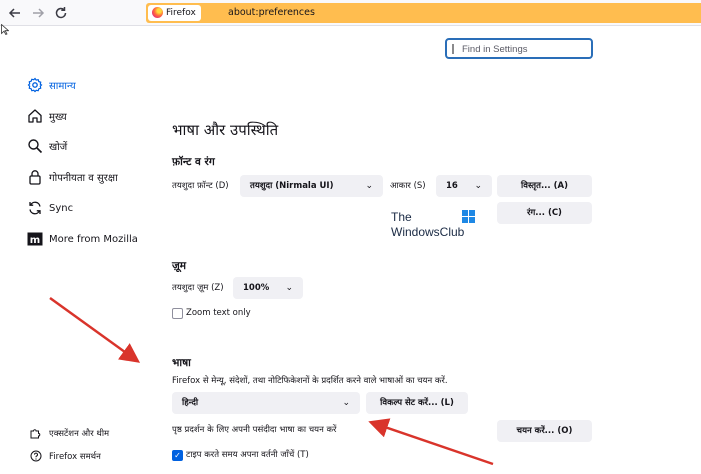 This screenshot has height=474, width=701. I want to click on language-heading: भाषा, so click(181, 363).